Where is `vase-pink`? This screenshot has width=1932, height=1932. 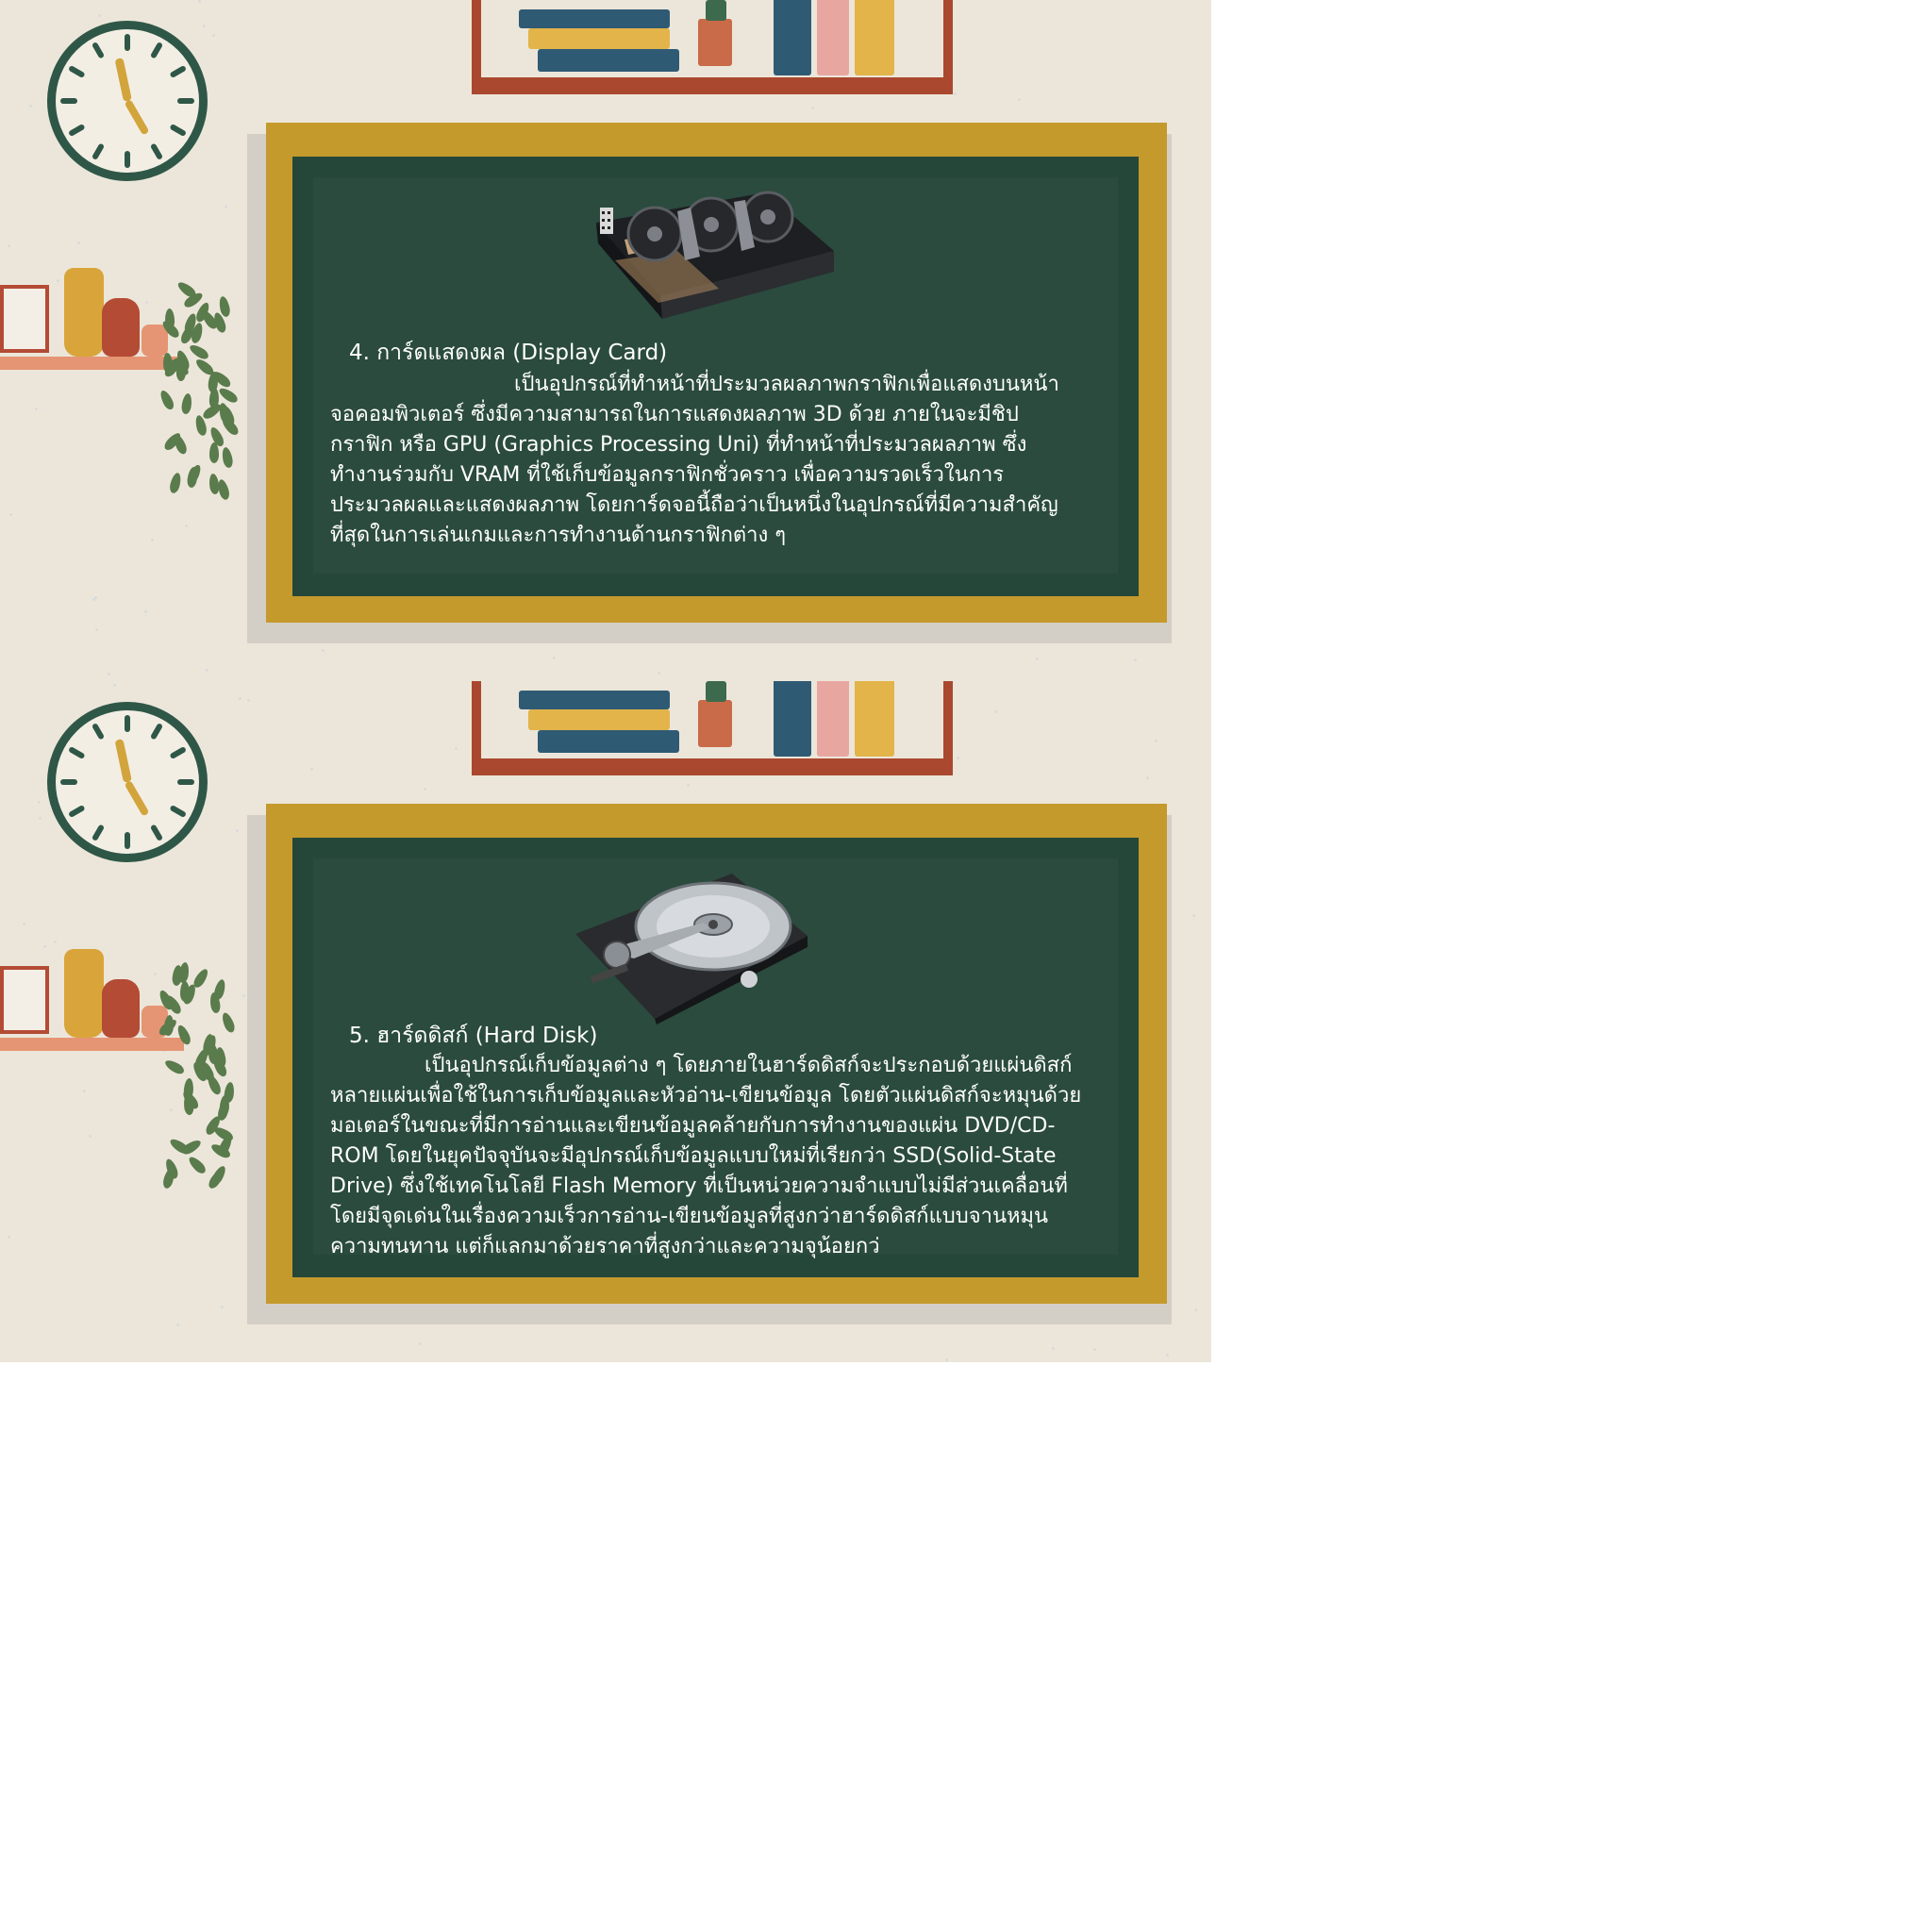
vase-pink is located at coordinates (155, 341).